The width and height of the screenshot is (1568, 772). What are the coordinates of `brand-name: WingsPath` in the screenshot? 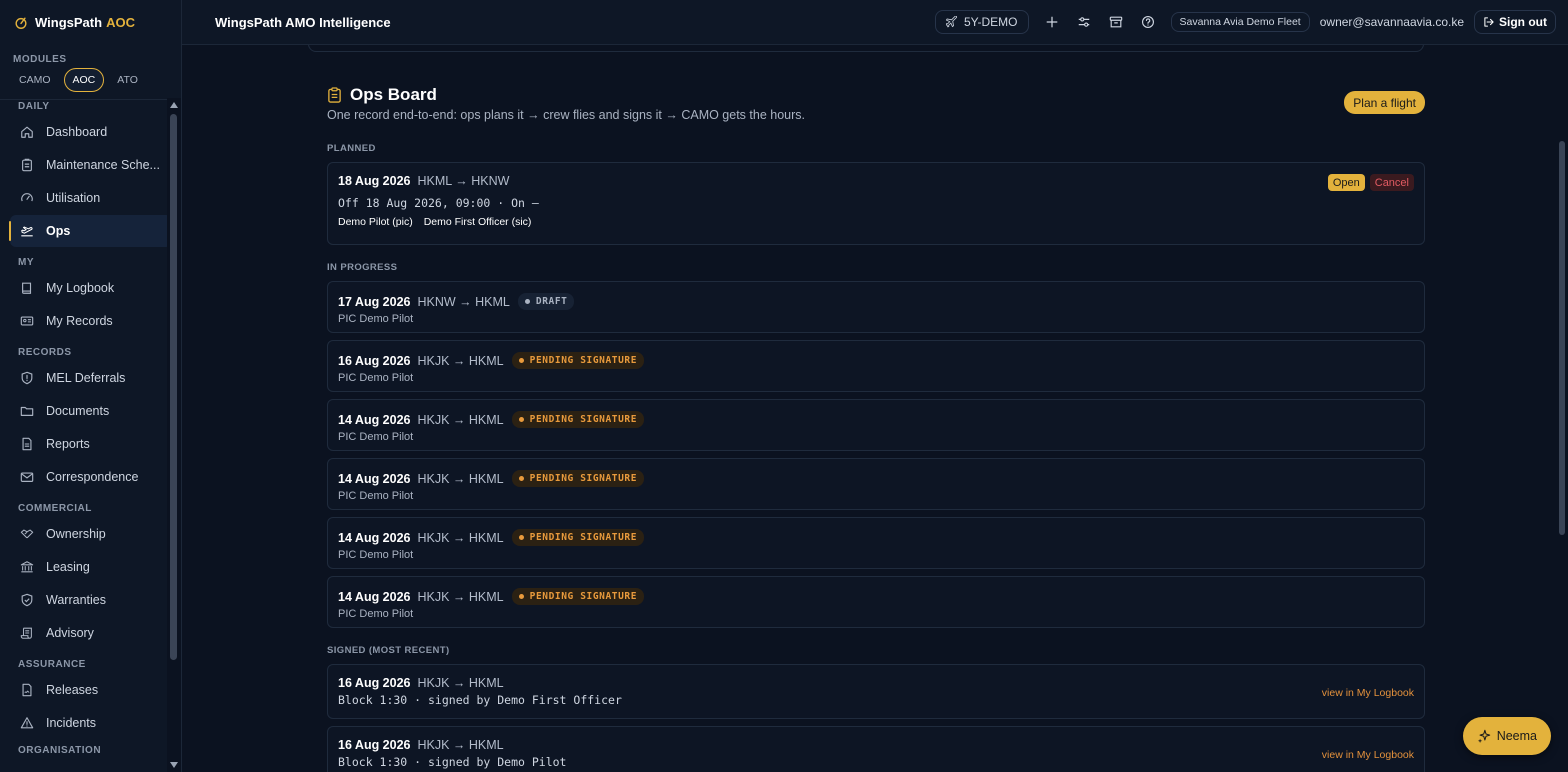 It's located at (69, 22).